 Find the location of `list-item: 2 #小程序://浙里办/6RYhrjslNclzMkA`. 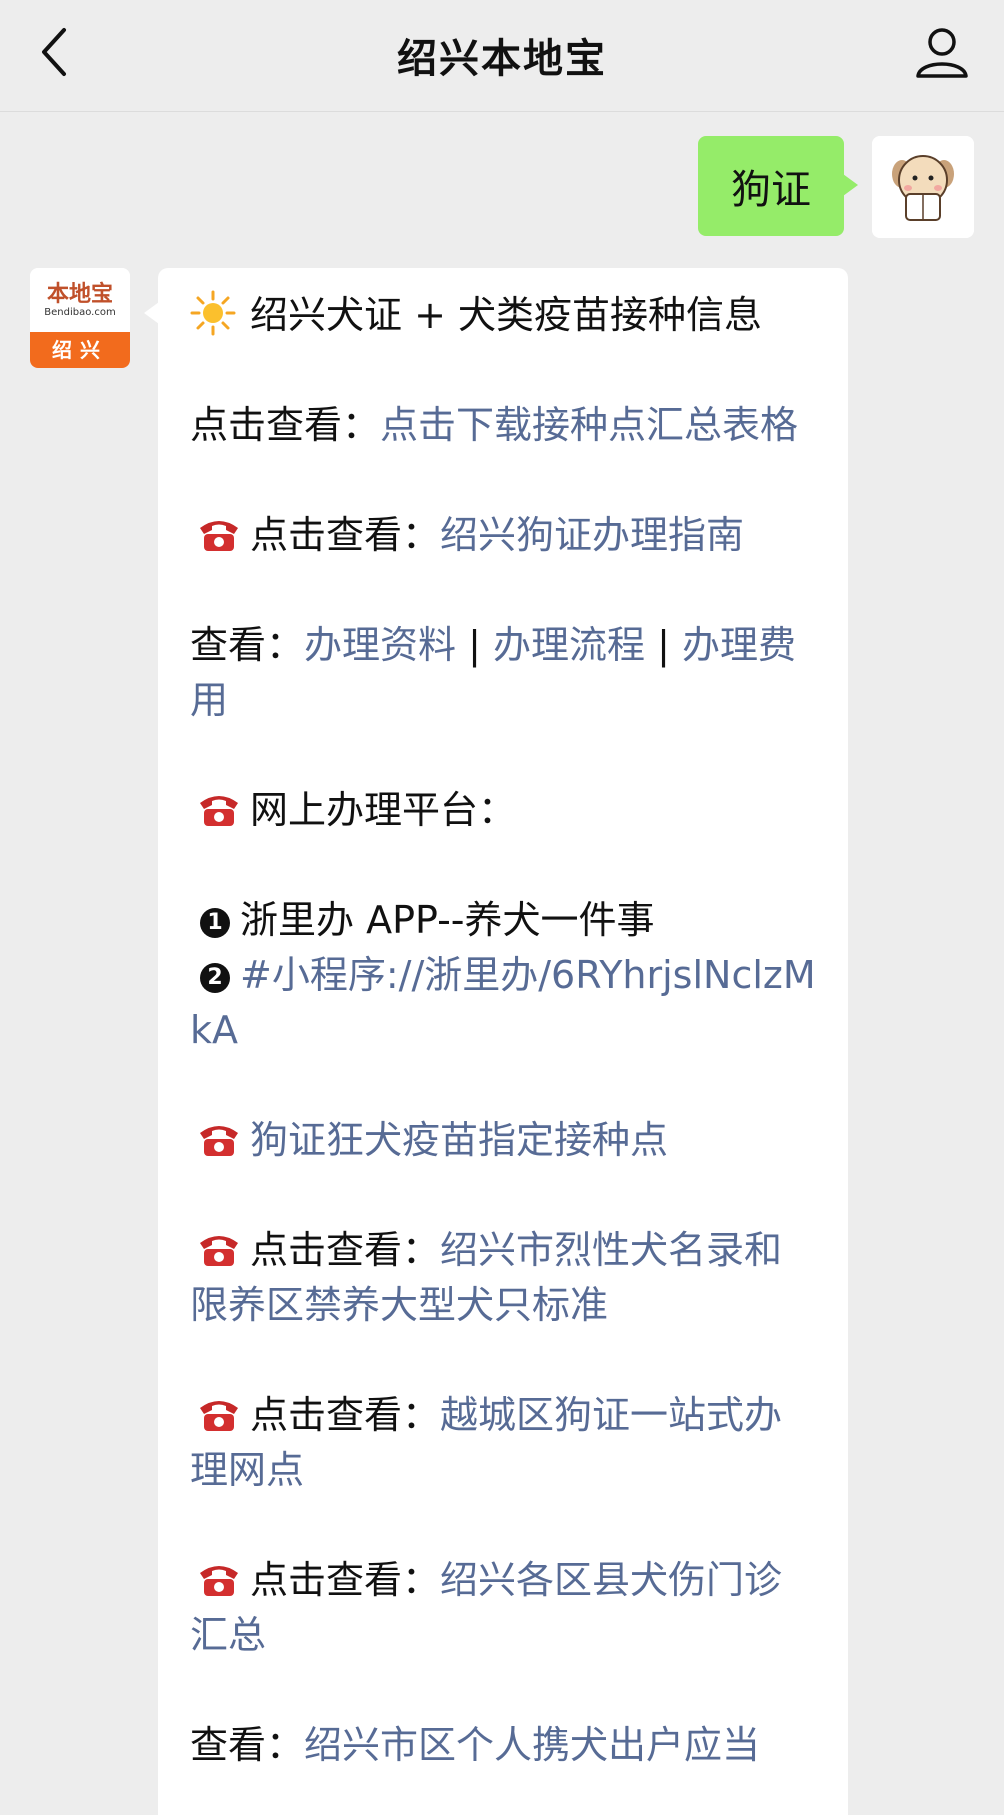

list-item: 2 #小程序://浙里办/6RYhrjslNclzMkA is located at coordinates (503, 1003).